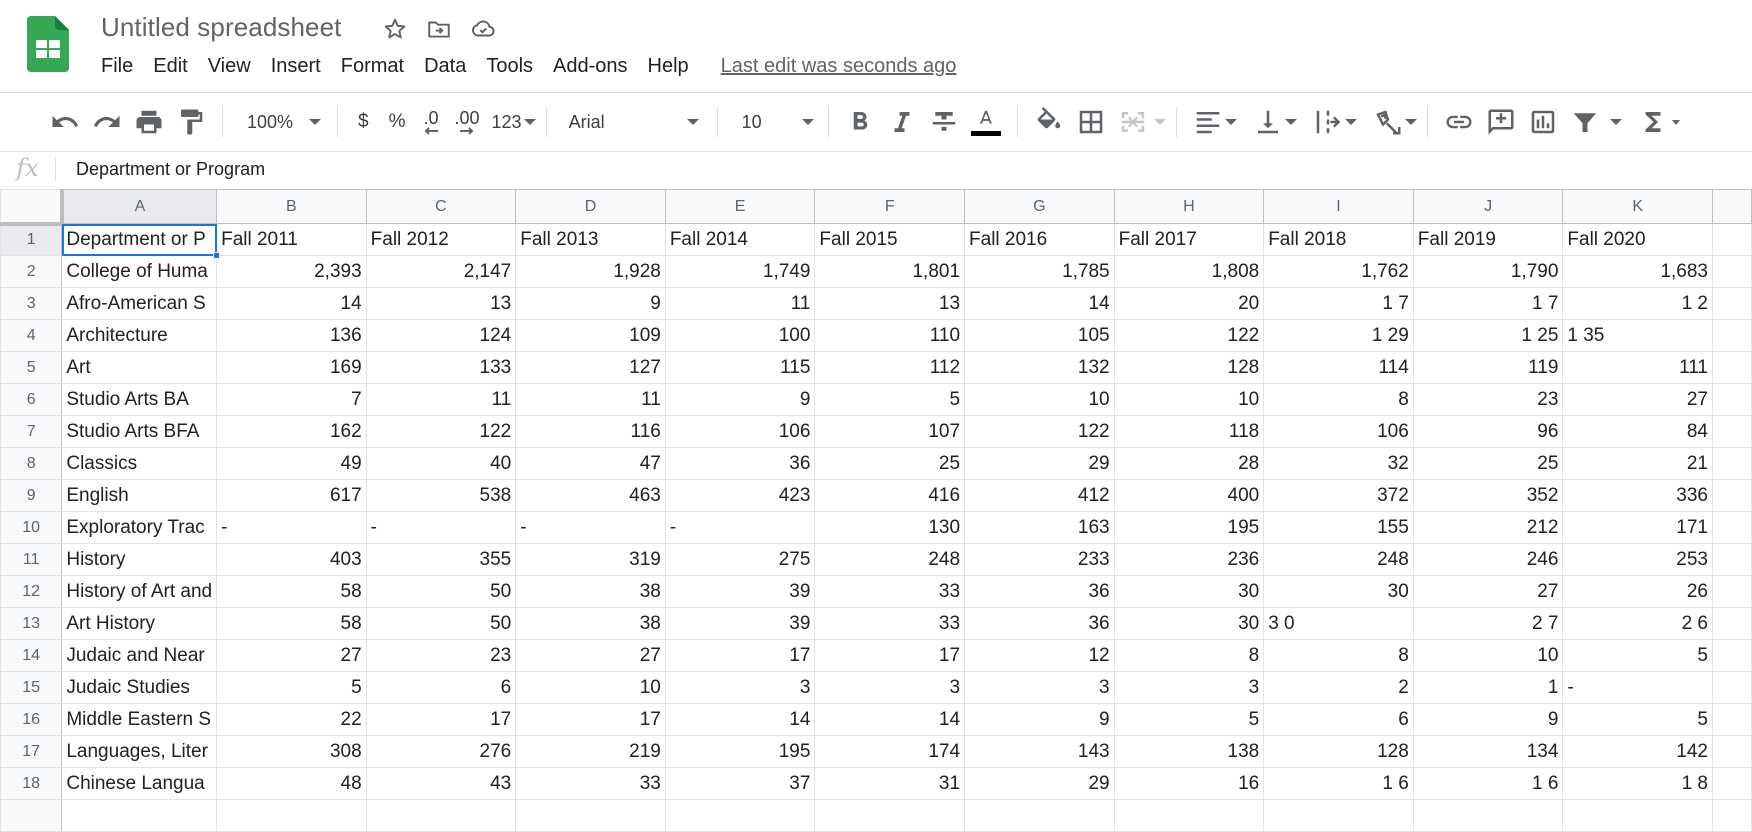  Describe the element at coordinates (773, 122) in the screenshot. I see `font-size-select: 10` at that location.